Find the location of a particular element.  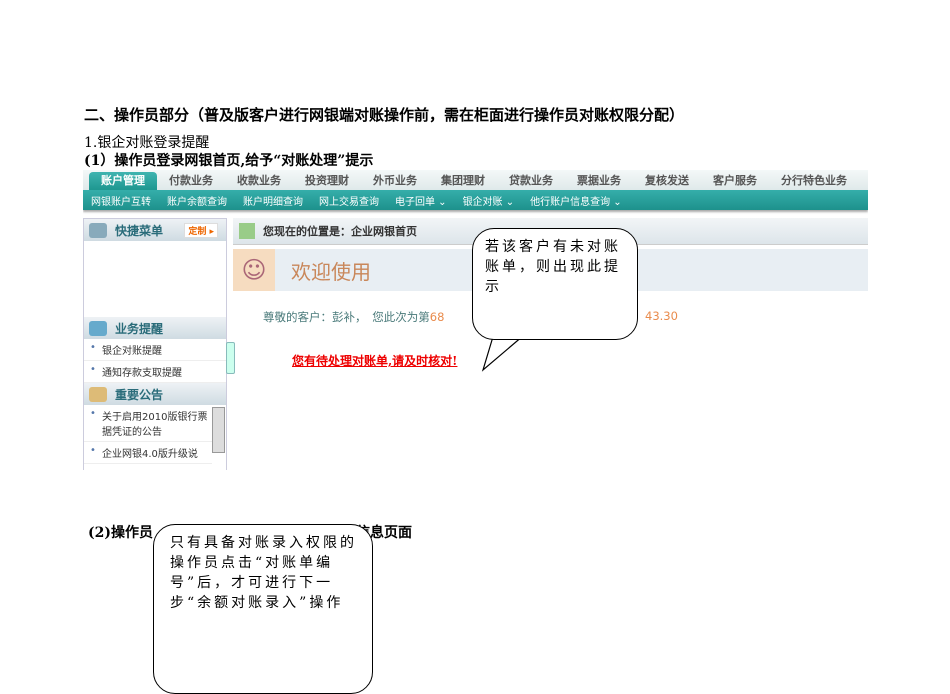

reminder-icon is located at coordinates (98, 328).